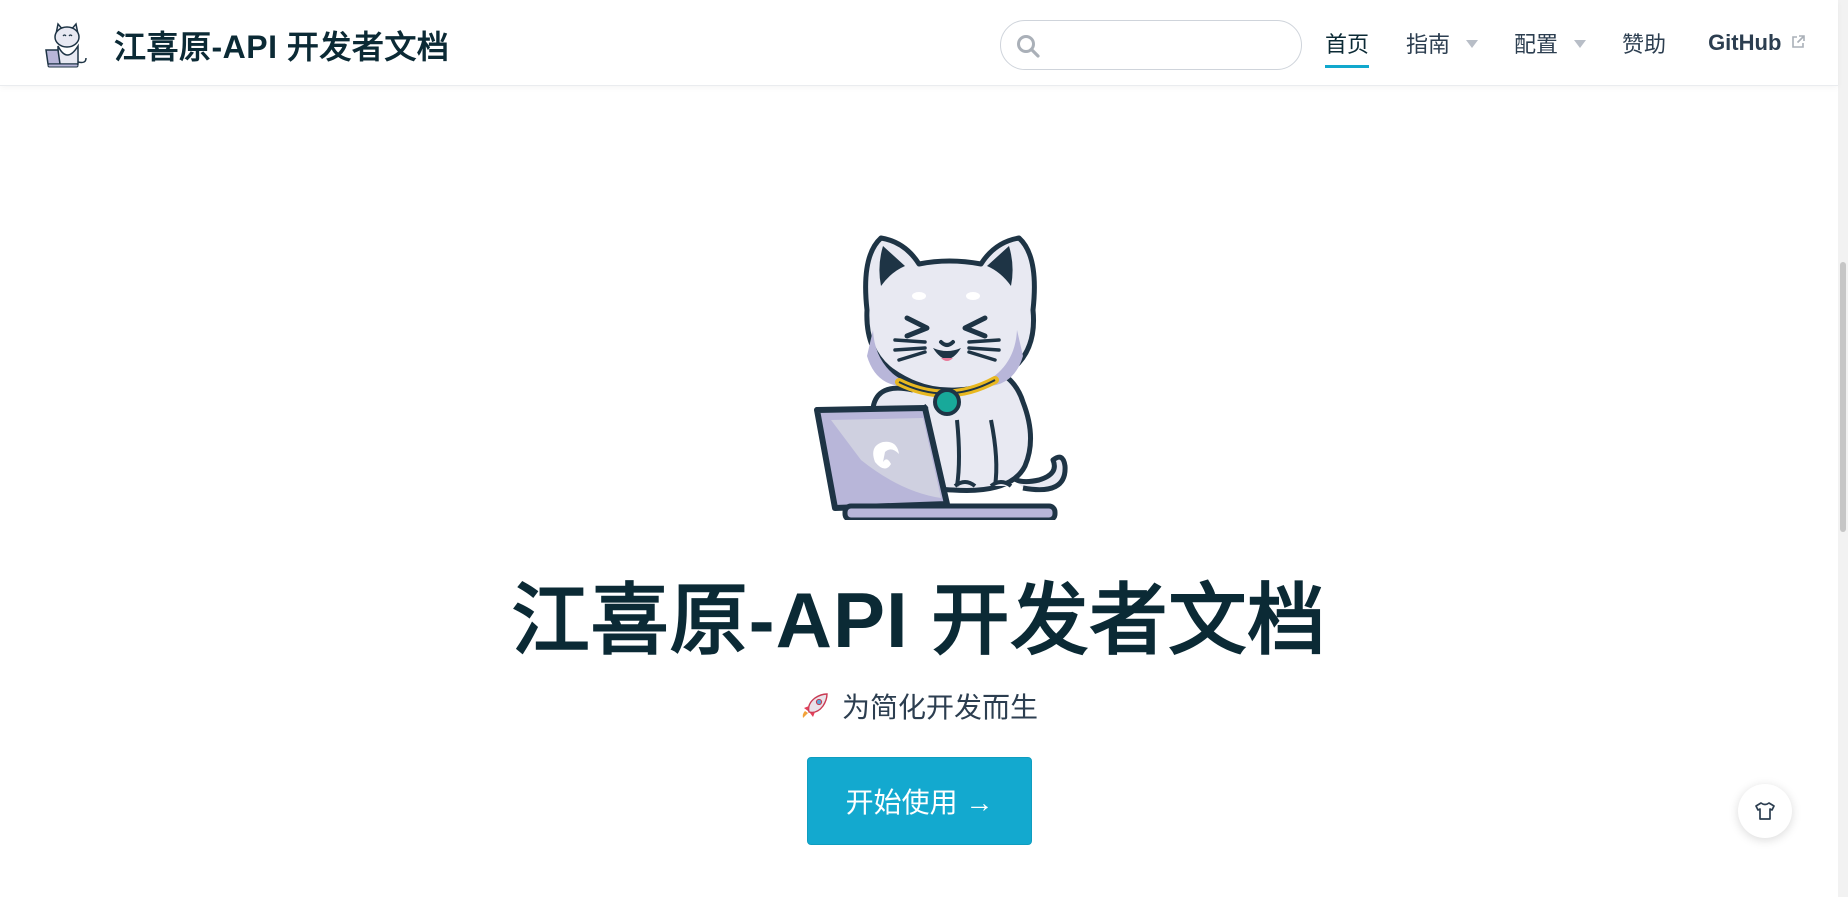 Image resolution: width=1848 pixels, height=897 pixels. What do you see at coordinates (941, 377) in the screenshot?
I see `cat-with-laptop-illustration` at bounding box center [941, 377].